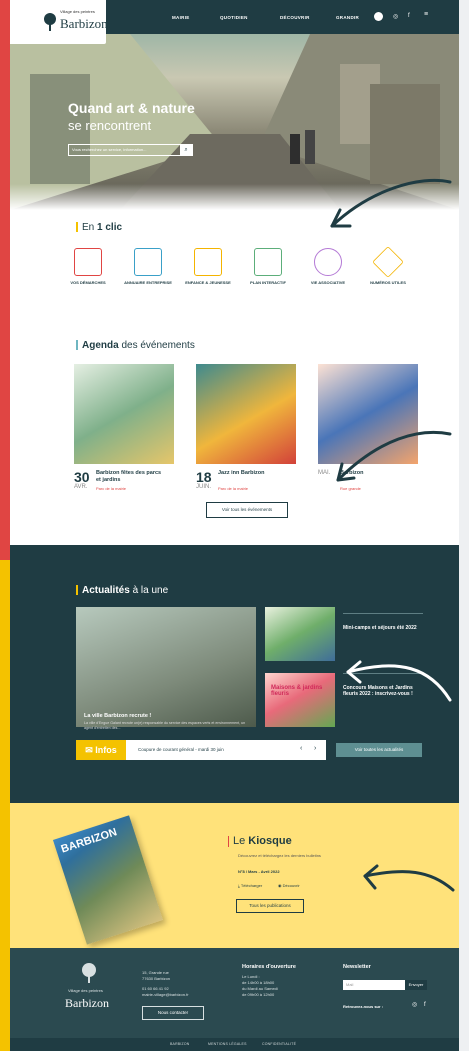  What do you see at coordinates (270, 906) in the screenshot?
I see `all-publications-button: Tous les publications` at bounding box center [270, 906].